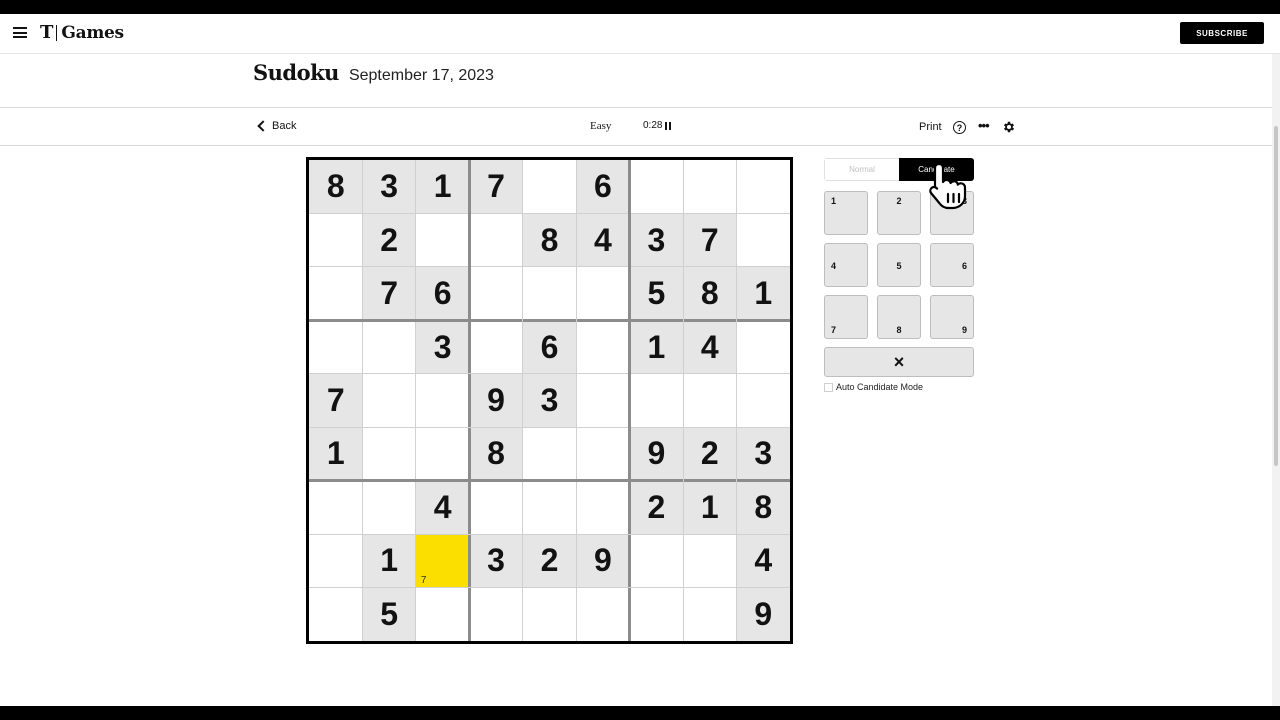 This screenshot has height=720, width=1280. I want to click on auto-candidate-toggle: Auto Candidate Mode, so click(873, 387).